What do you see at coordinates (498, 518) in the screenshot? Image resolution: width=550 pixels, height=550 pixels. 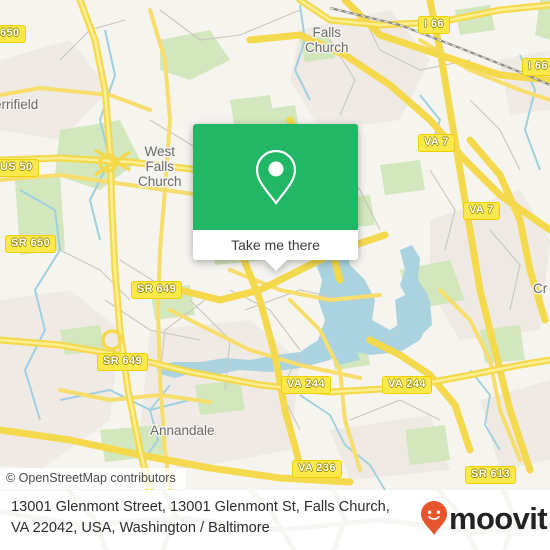 I see `moovit-wordmark: moovit` at bounding box center [498, 518].